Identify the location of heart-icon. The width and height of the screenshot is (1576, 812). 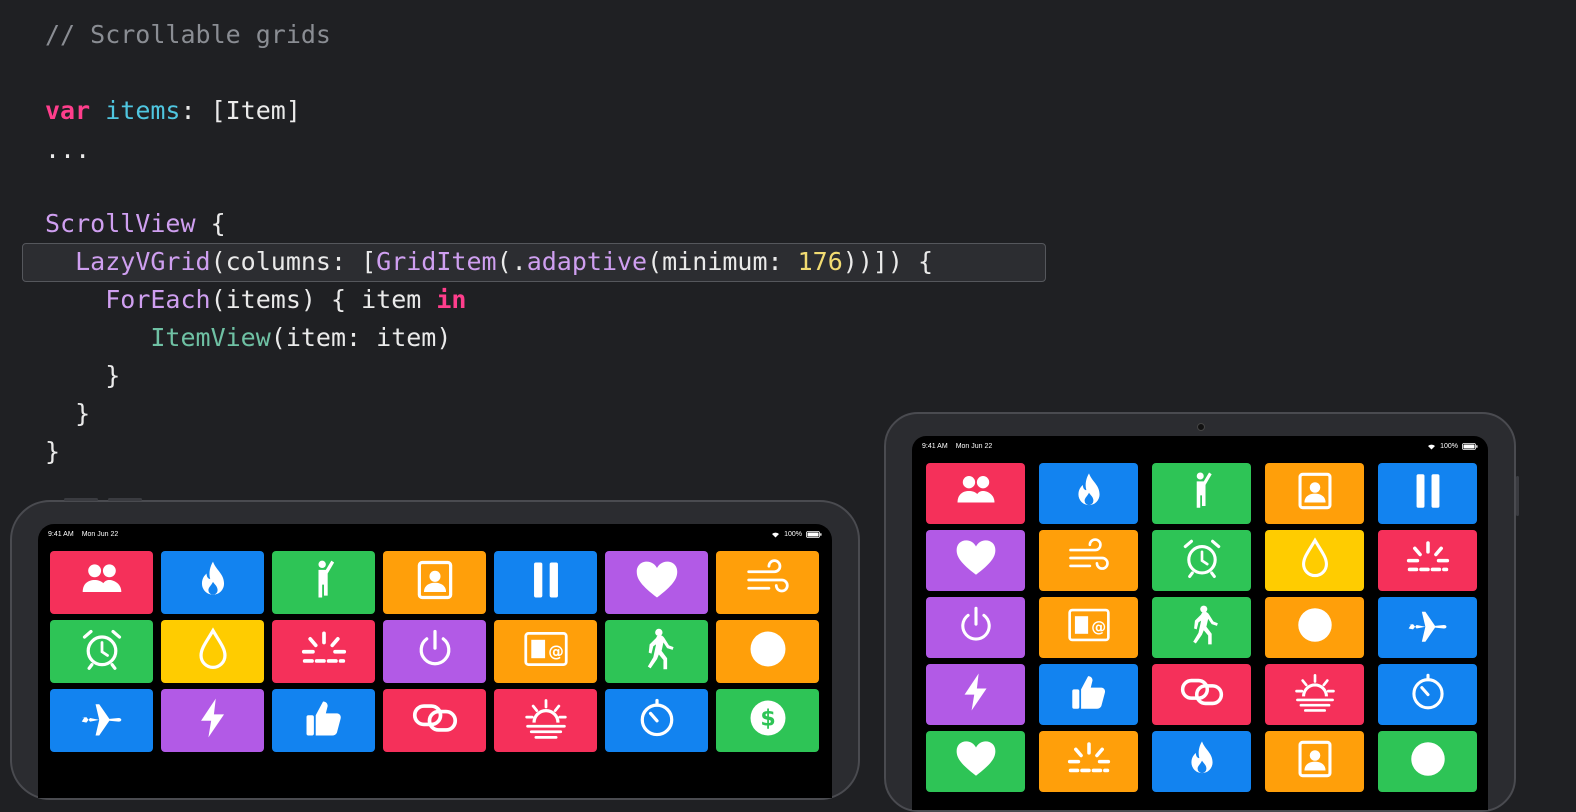
(976, 560).